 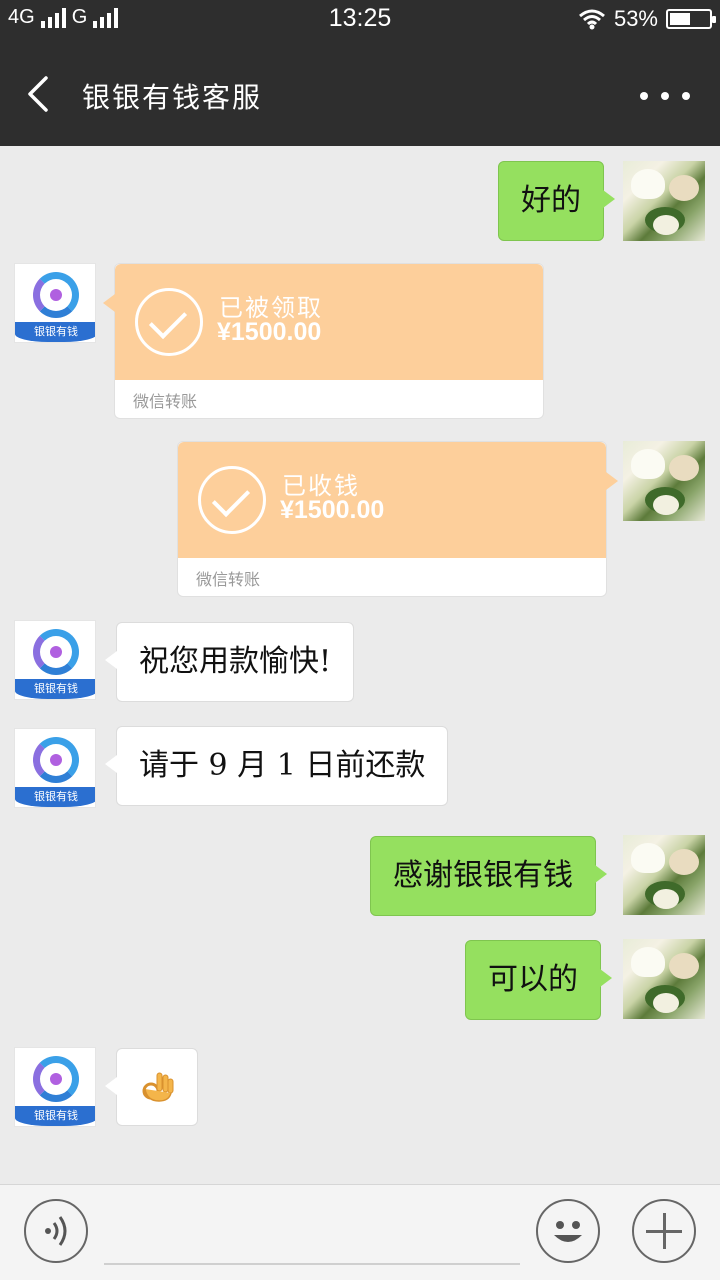 What do you see at coordinates (312, 1232) in the screenshot?
I see `message-input` at bounding box center [312, 1232].